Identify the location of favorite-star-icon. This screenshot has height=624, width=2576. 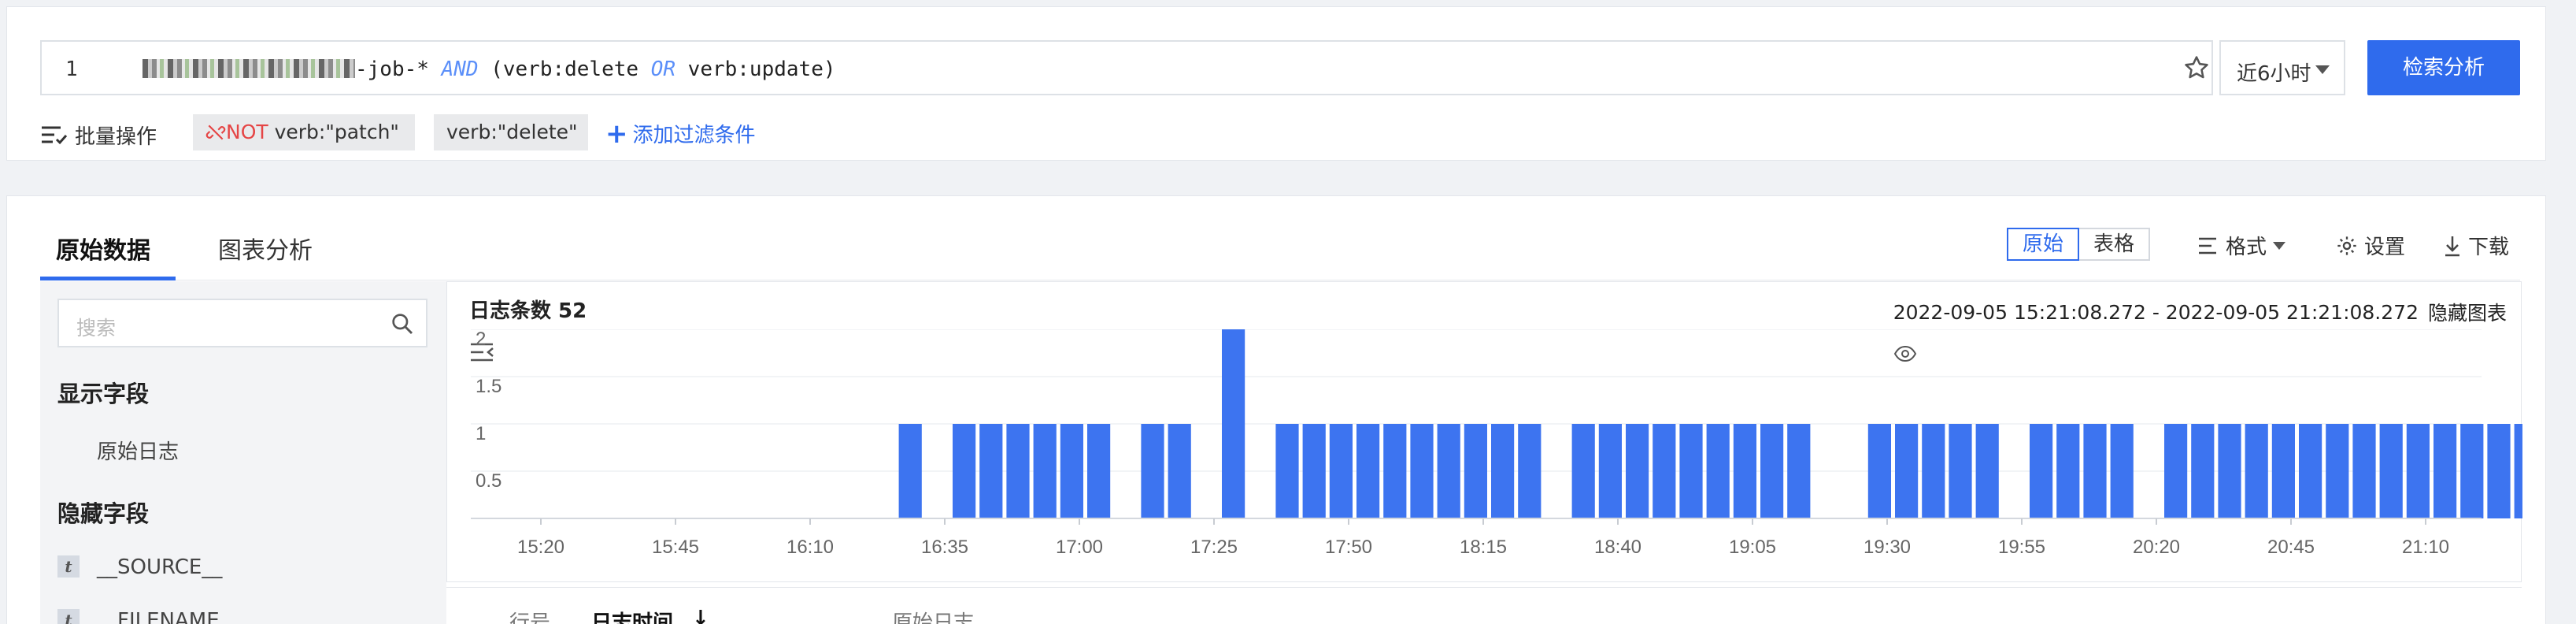
(2196, 67).